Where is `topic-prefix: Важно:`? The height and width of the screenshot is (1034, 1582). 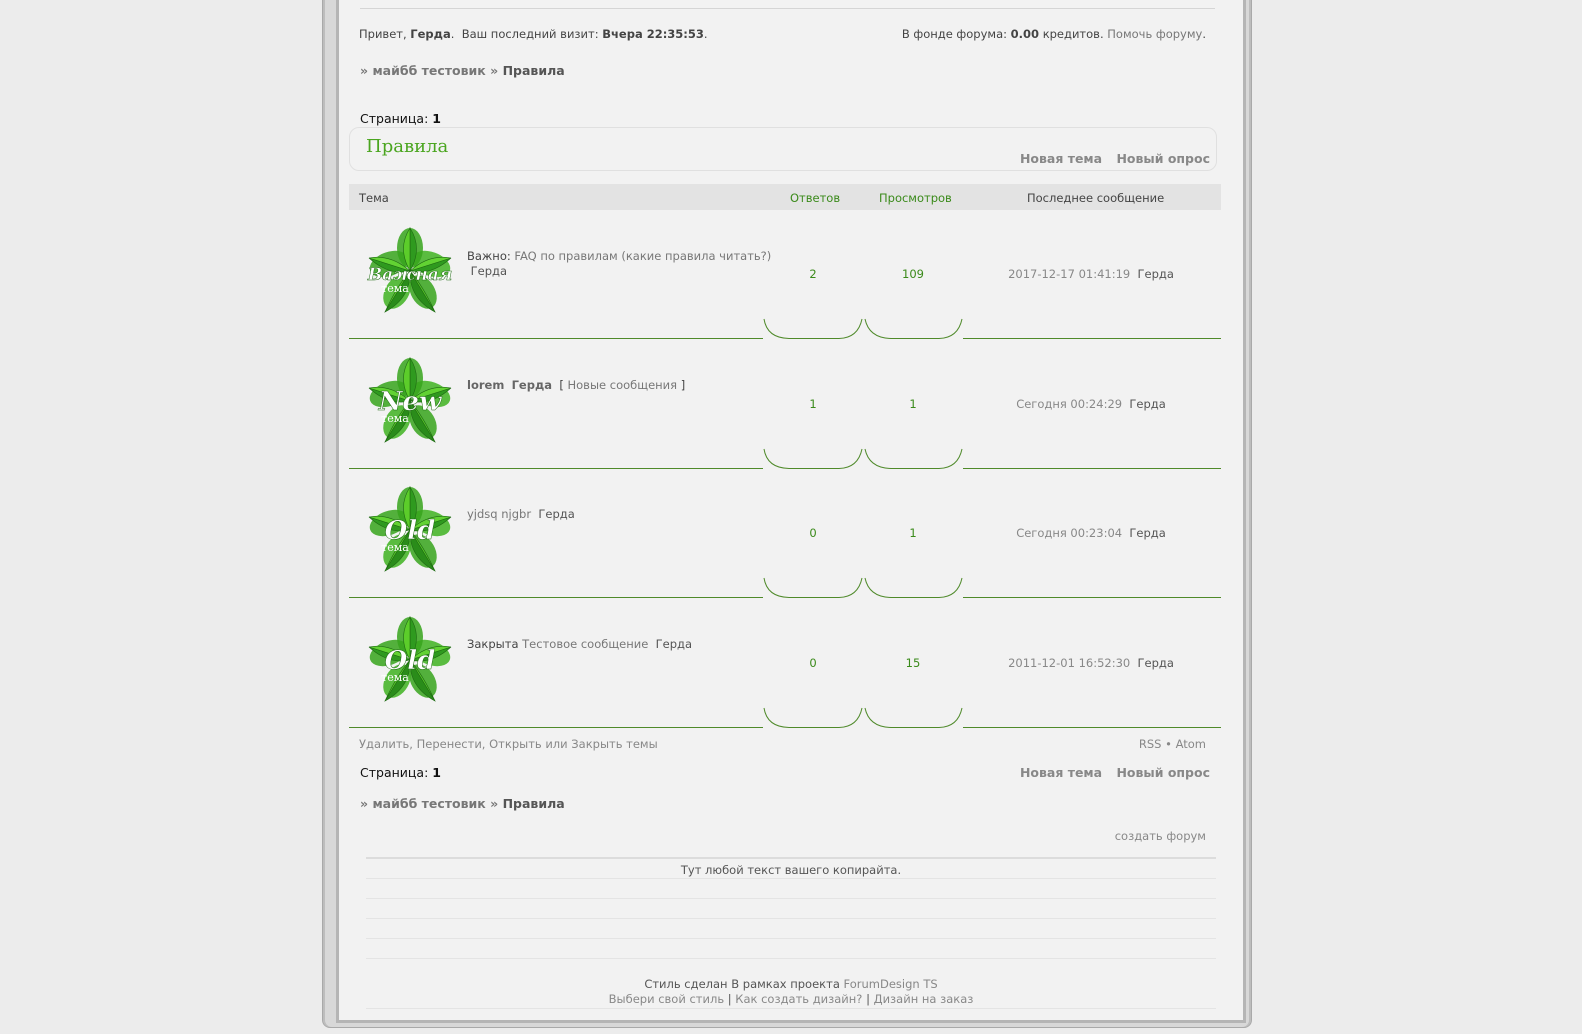 topic-prefix: Важно: is located at coordinates (489, 256).